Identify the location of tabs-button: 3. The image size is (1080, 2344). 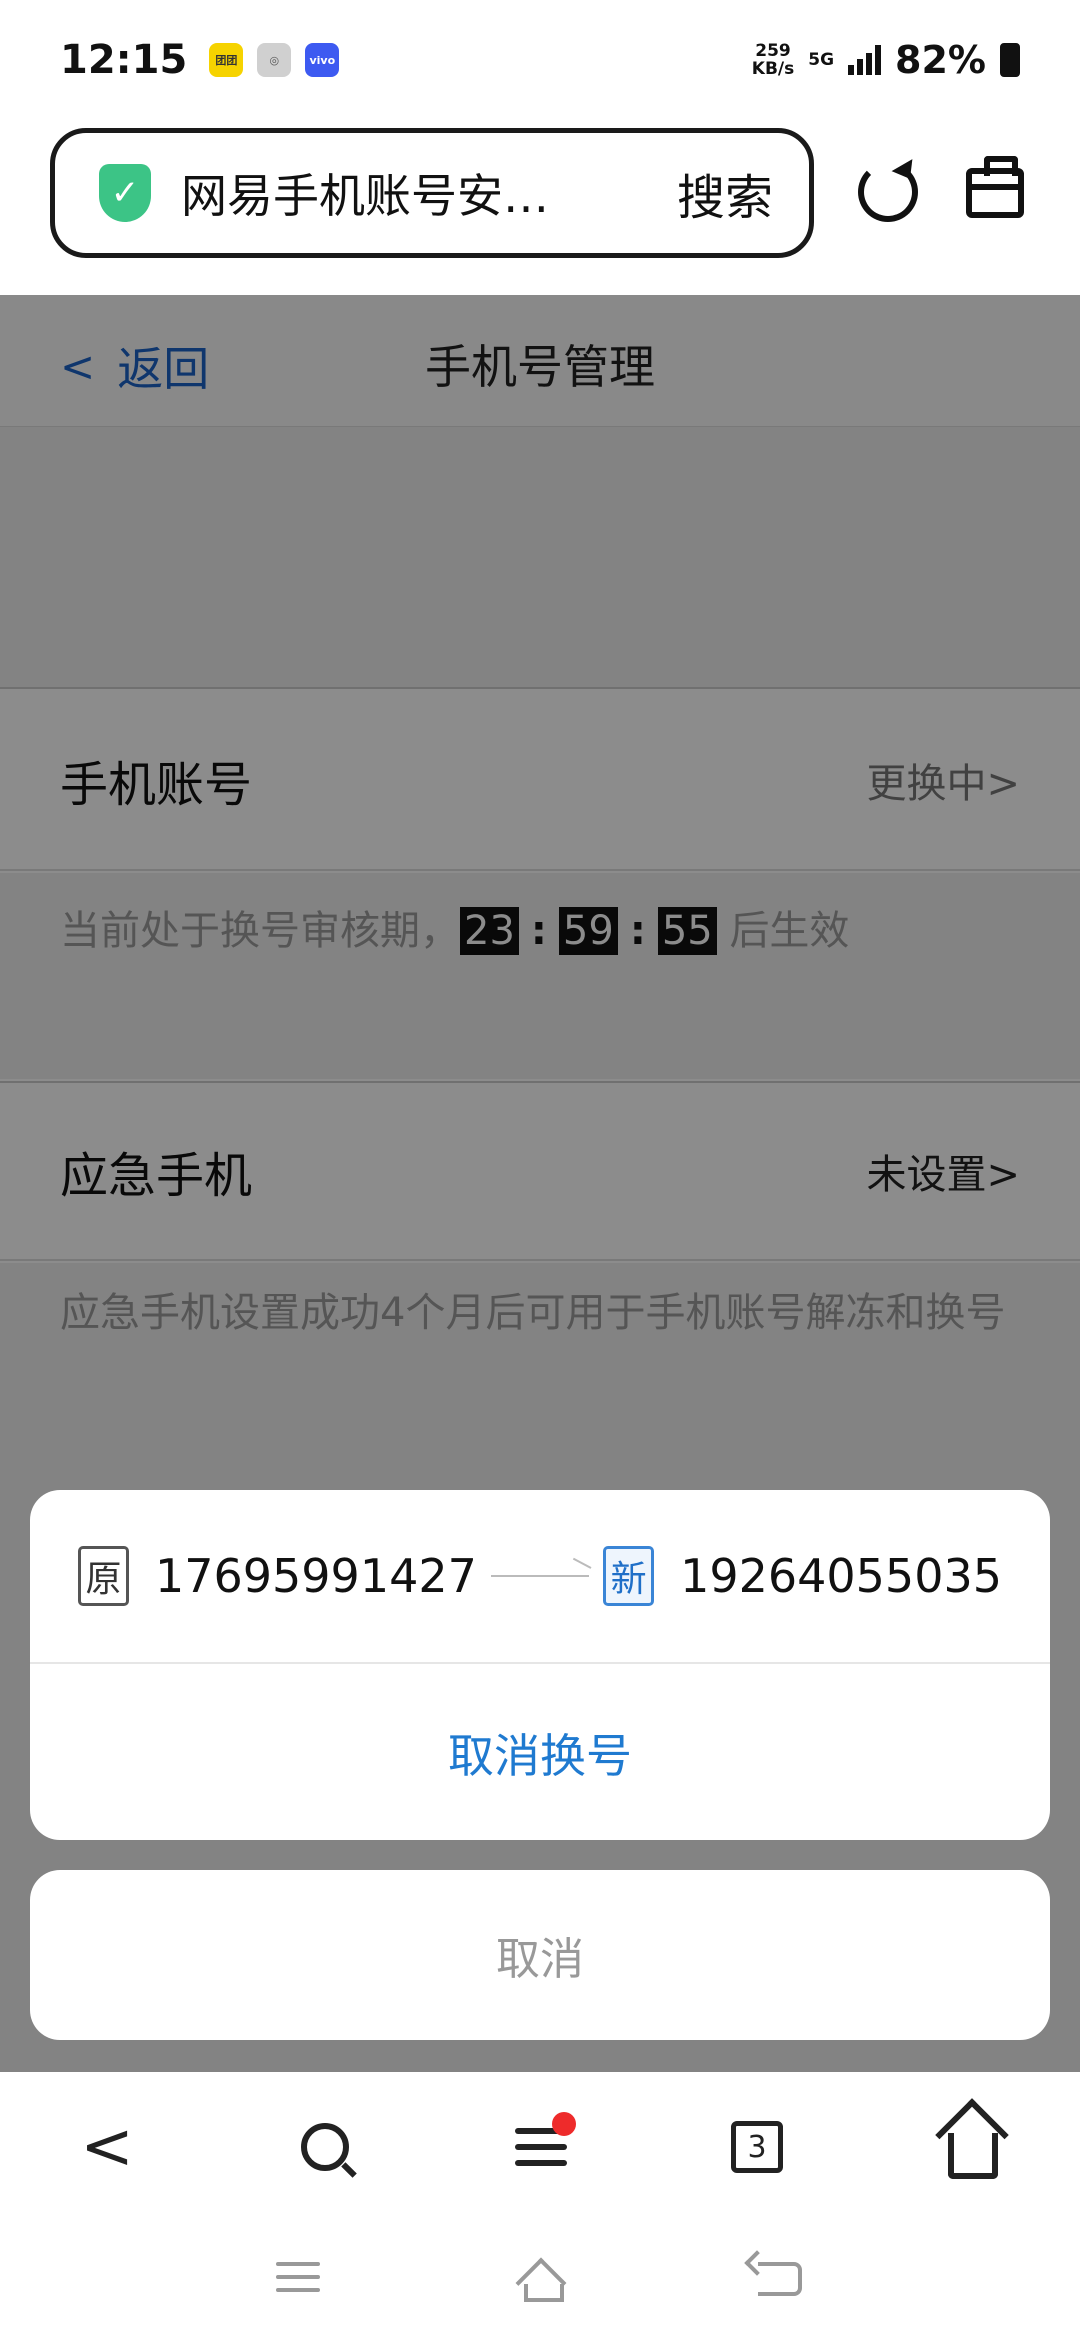
(757, 2147).